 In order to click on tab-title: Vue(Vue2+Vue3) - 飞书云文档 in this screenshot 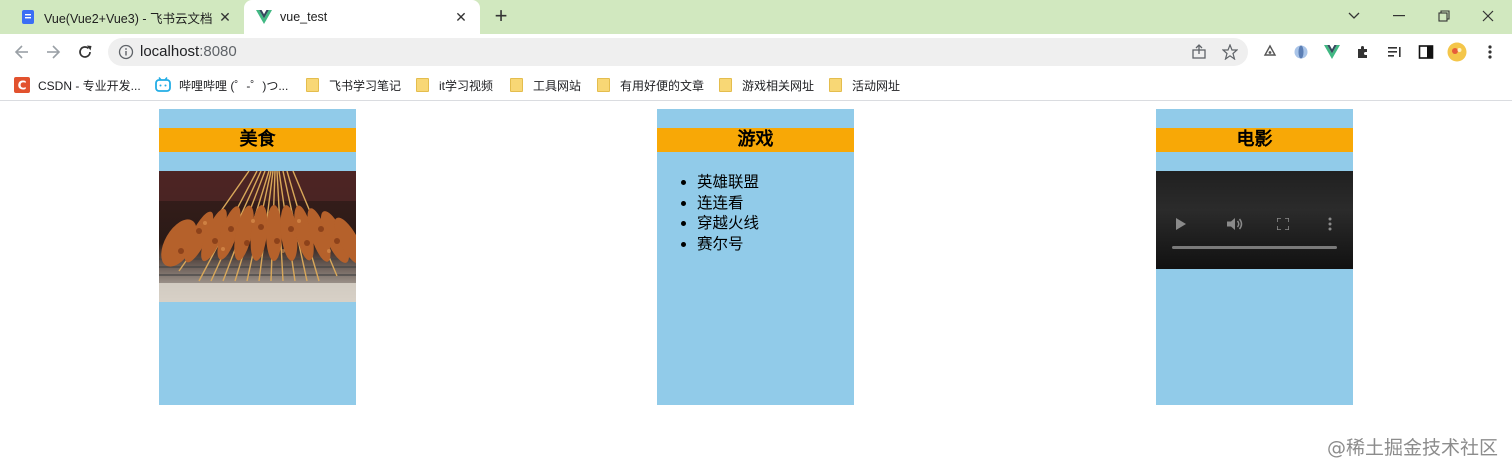, I will do `click(128, 18)`.